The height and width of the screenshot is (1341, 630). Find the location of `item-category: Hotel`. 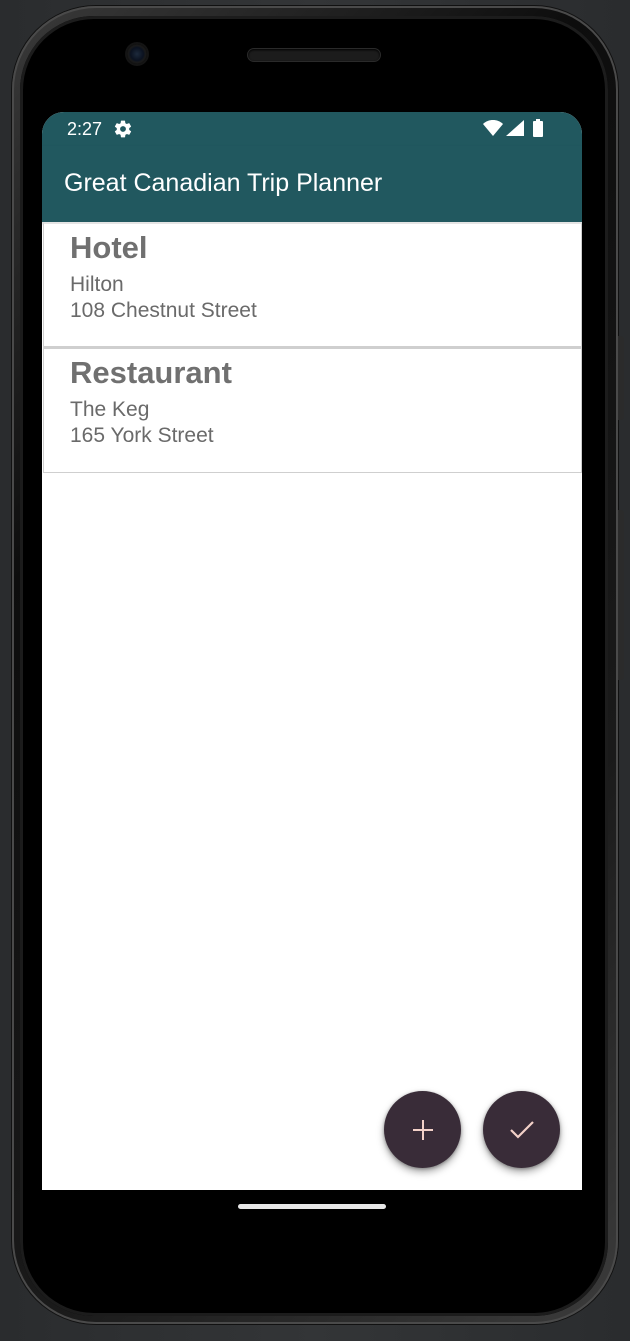

item-category: Hotel is located at coordinates (109, 247).